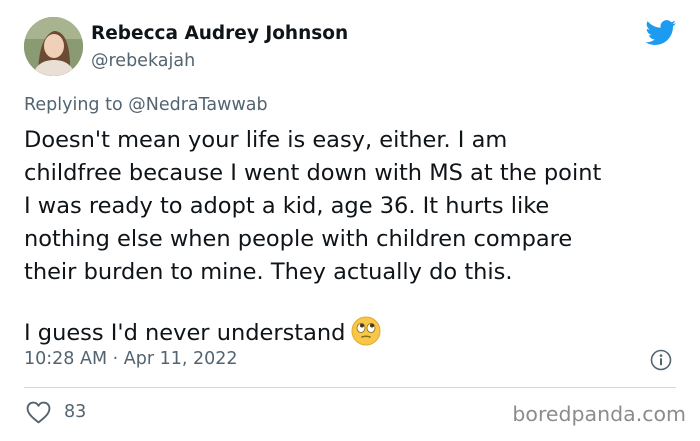 Image resolution: width=700 pixels, height=441 pixels. Describe the element at coordinates (661, 33) in the screenshot. I see `twitter-bird-icon` at that location.